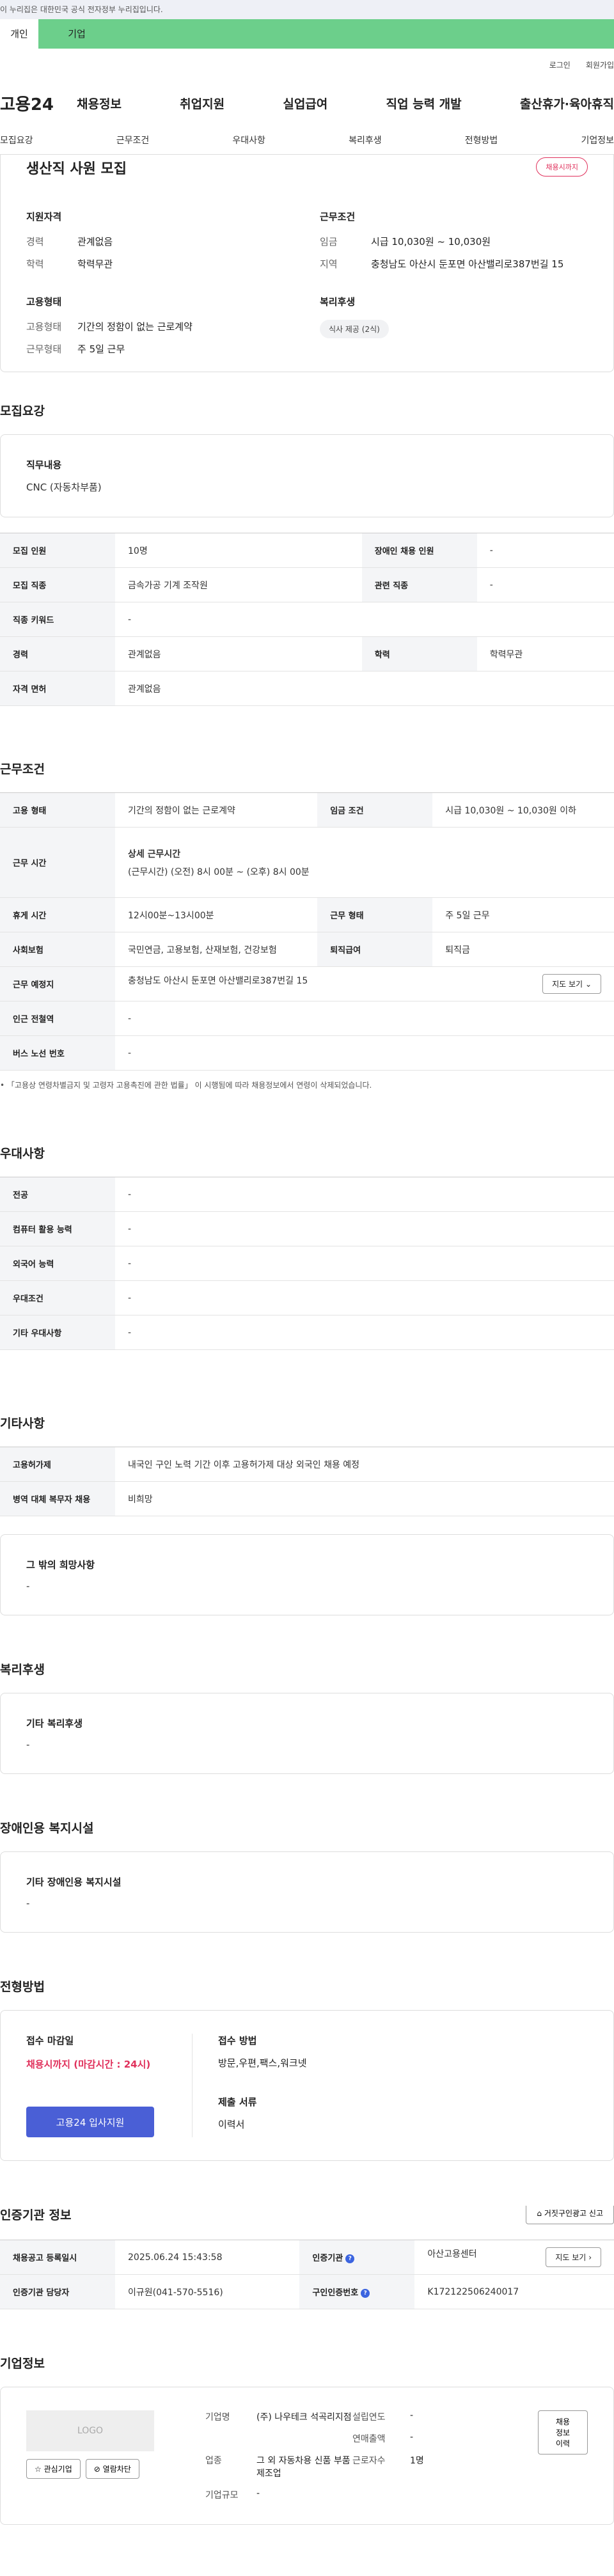 This screenshot has height=2576, width=614. I want to click on industry-value: 그 외 자동차용 신품 부품 제조업, so click(303, 2467).